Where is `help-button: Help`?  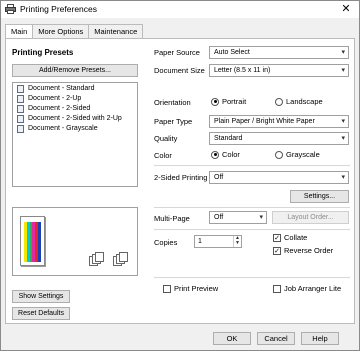 help-button: Help is located at coordinates (320, 338).